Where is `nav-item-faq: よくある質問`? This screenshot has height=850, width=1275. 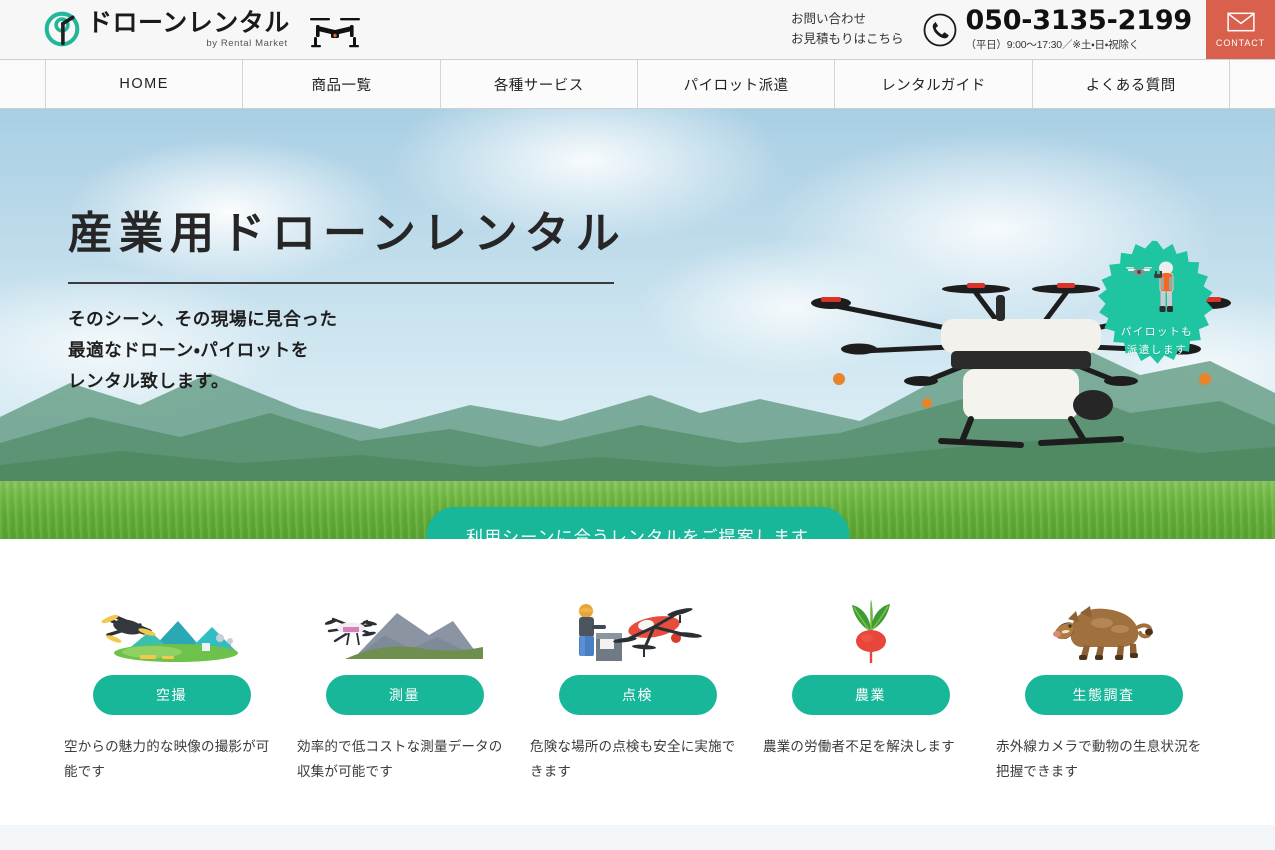 nav-item-faq: よくある質問 is located at coordinates (1131, 84).